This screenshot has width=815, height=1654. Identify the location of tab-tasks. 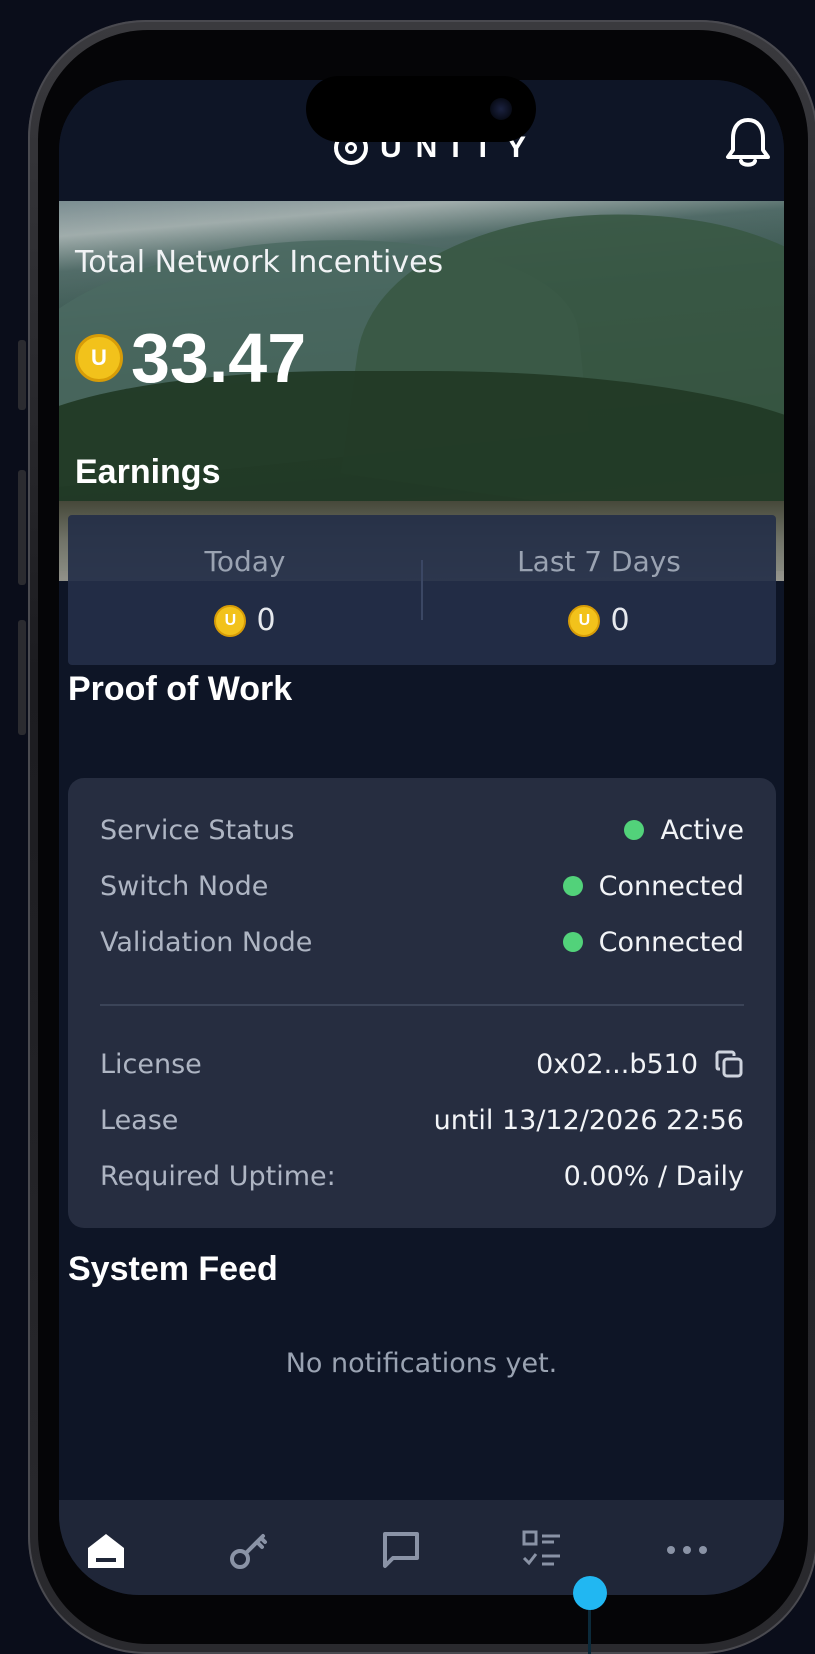
(542, 1550).